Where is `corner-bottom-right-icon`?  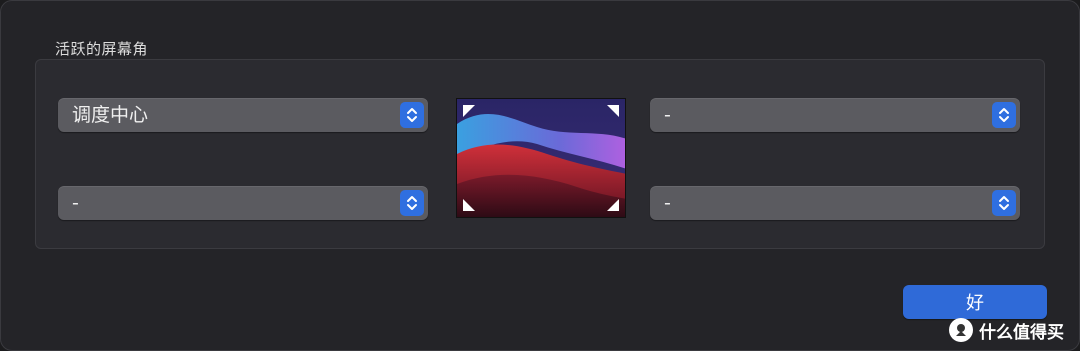
corner-bottom-right-icon is located at coordinates (613, 205).